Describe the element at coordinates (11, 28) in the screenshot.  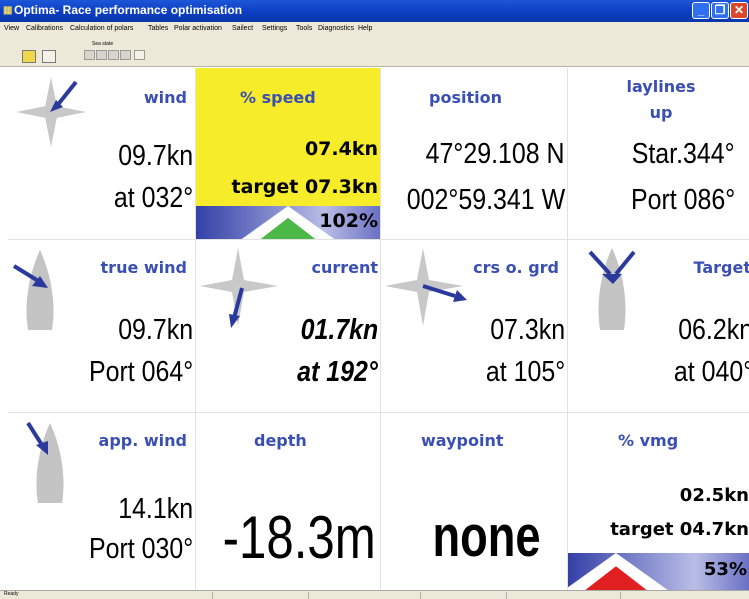
I see `menu-view: View` at that location.